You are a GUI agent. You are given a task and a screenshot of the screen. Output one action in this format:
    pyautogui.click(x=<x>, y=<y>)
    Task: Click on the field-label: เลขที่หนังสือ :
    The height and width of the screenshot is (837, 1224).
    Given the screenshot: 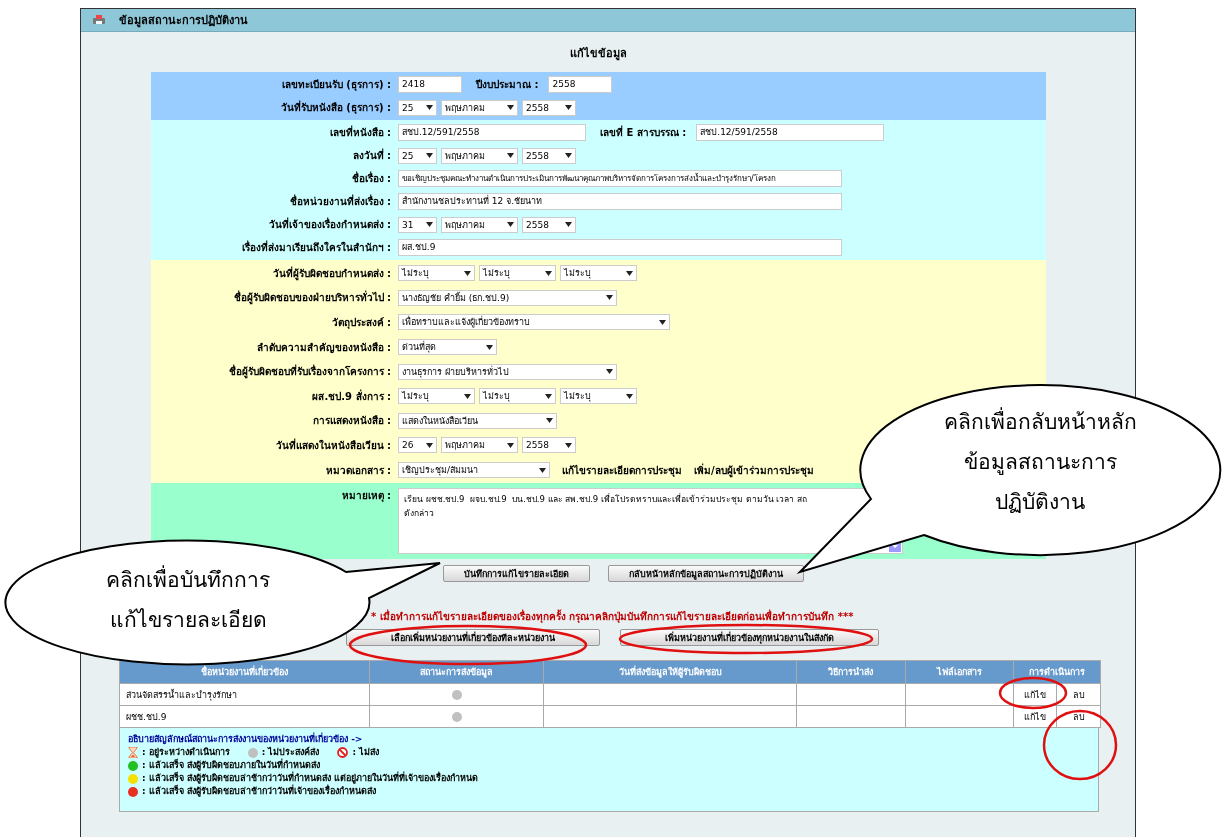 What is the action you would take?
    pyautogui.click(x=360, y=132)
    